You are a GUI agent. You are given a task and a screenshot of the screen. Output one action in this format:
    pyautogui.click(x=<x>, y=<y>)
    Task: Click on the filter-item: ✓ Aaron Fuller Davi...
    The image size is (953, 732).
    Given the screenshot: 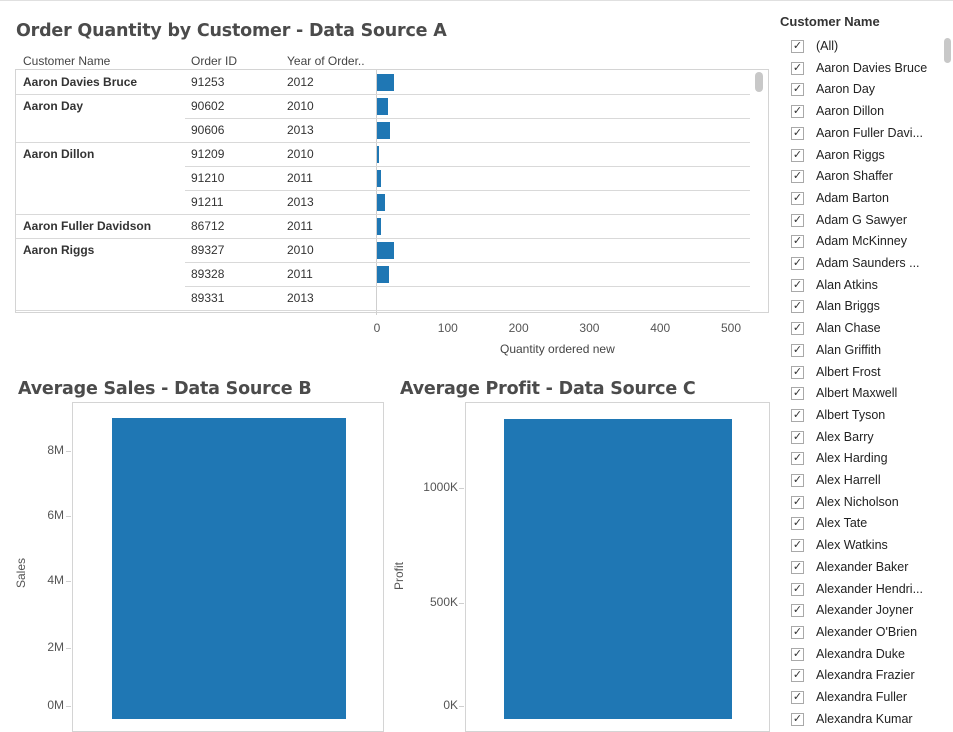 What is the action you would take?
    pyautogui.click(x=865, y=134)
    